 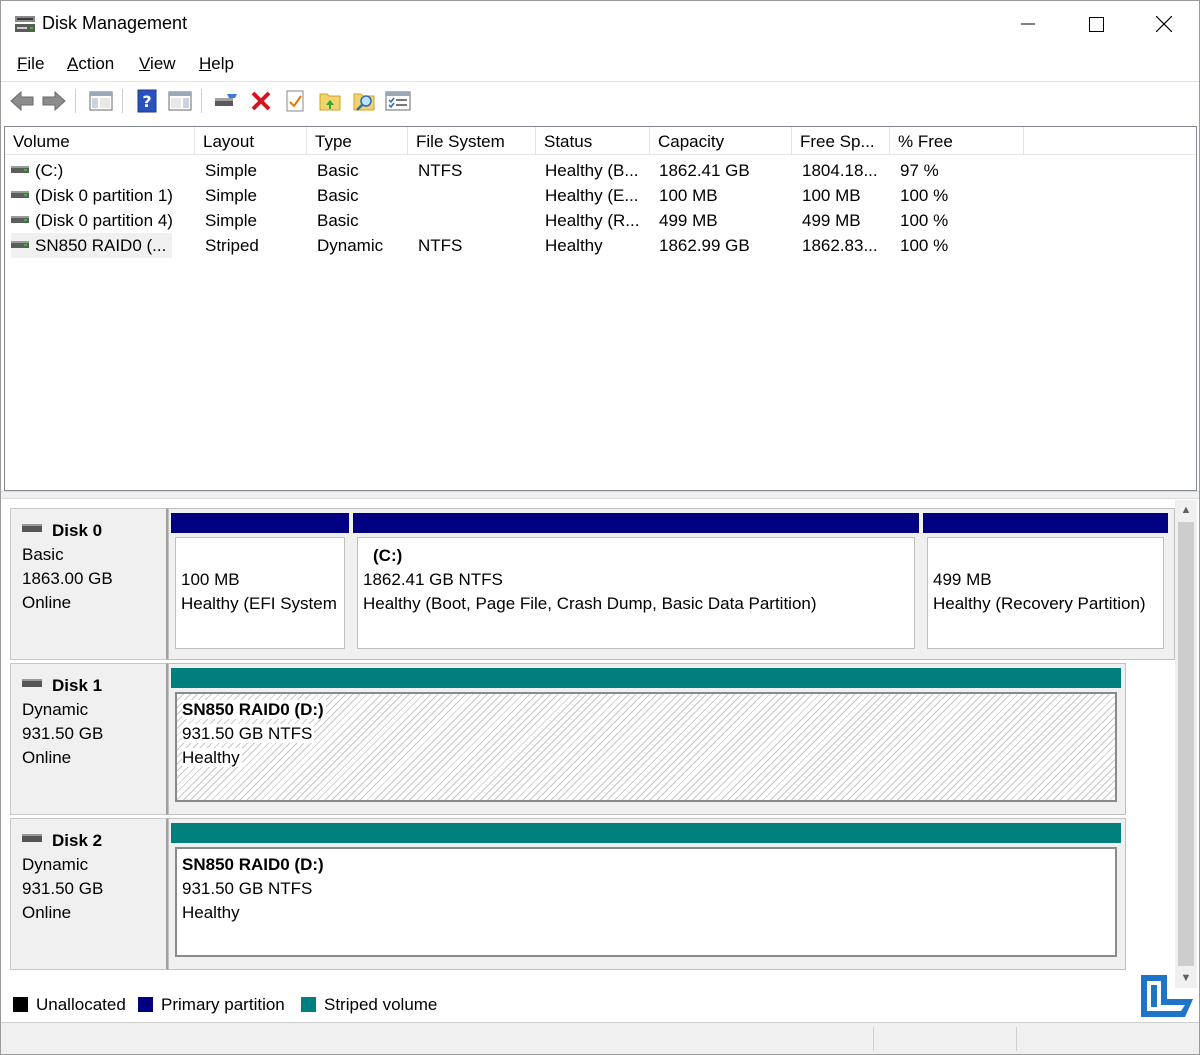 I want to click on menu-view: View, so click(x=157, y=64).